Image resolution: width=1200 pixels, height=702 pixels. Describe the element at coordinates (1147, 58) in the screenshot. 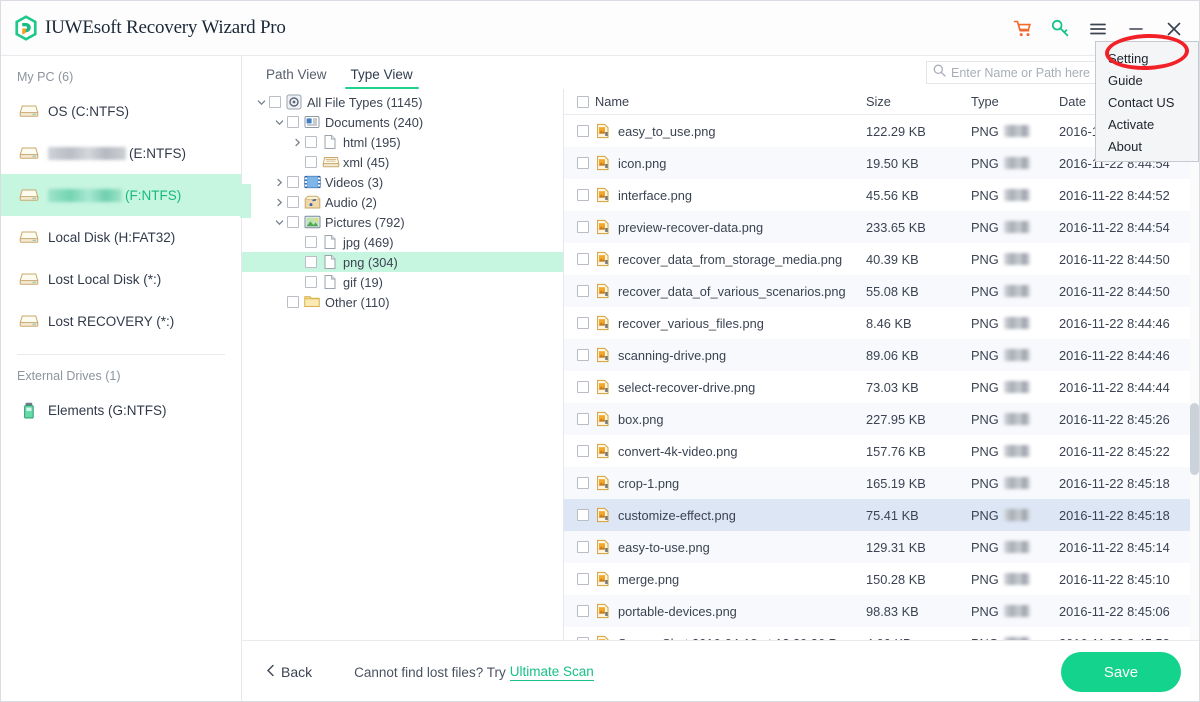

I see `menu-item-setting: Setting` at that location.